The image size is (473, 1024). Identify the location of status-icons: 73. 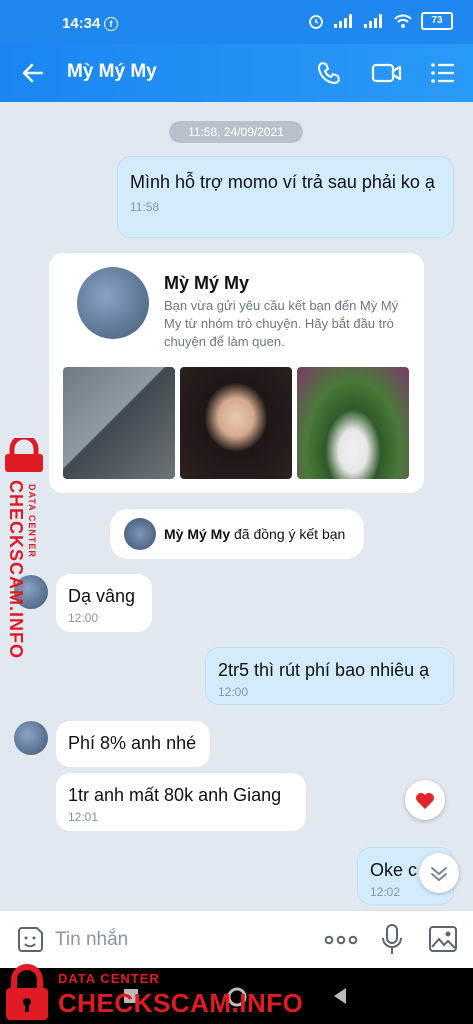
(380, 21).